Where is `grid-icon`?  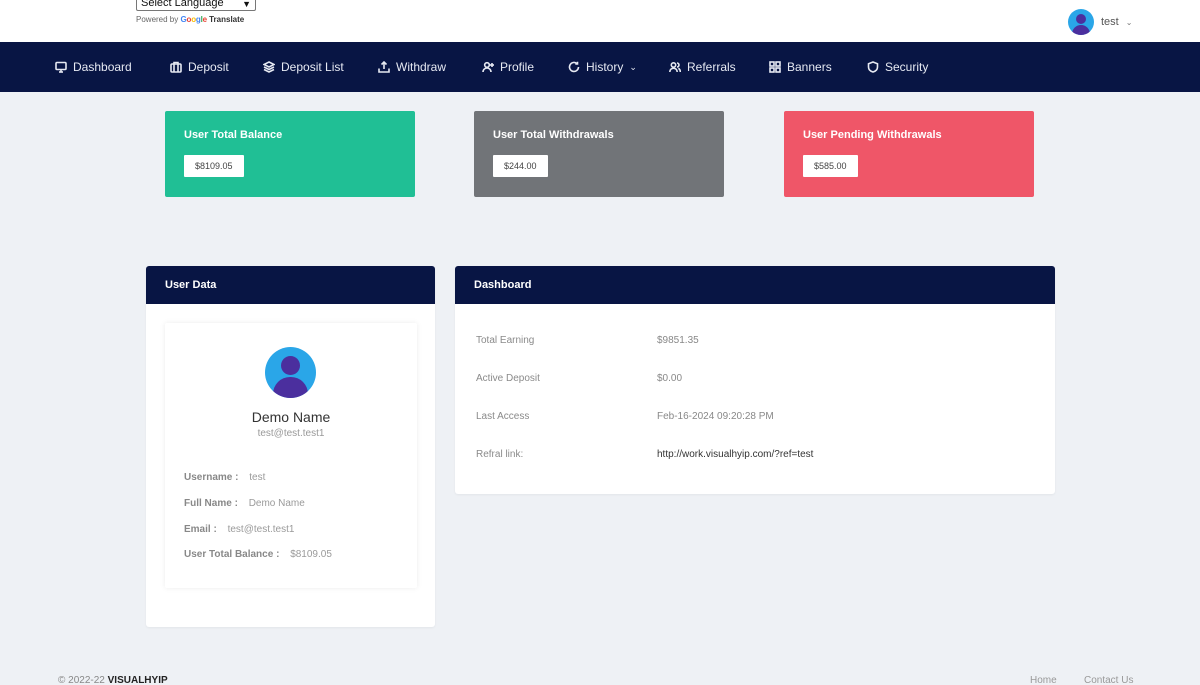 grid-icon is located at coordinates (775, 67).